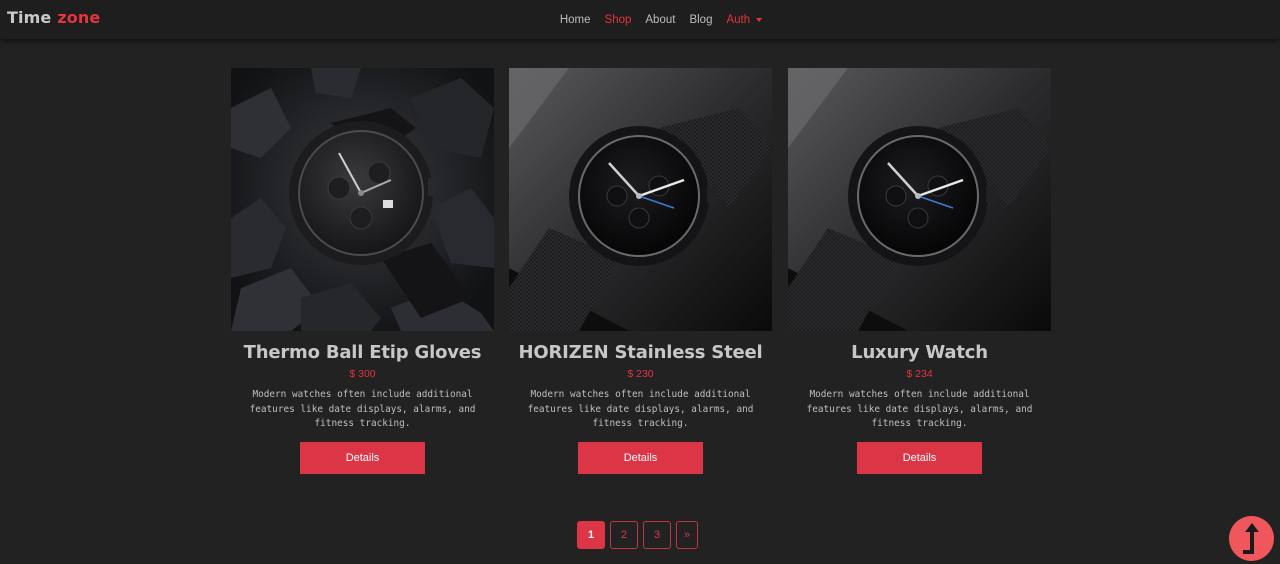  What do you see at coordinates (624, 535) in the screenshot?
I see `page-2-button: 2` at bounding box center [624, 535].